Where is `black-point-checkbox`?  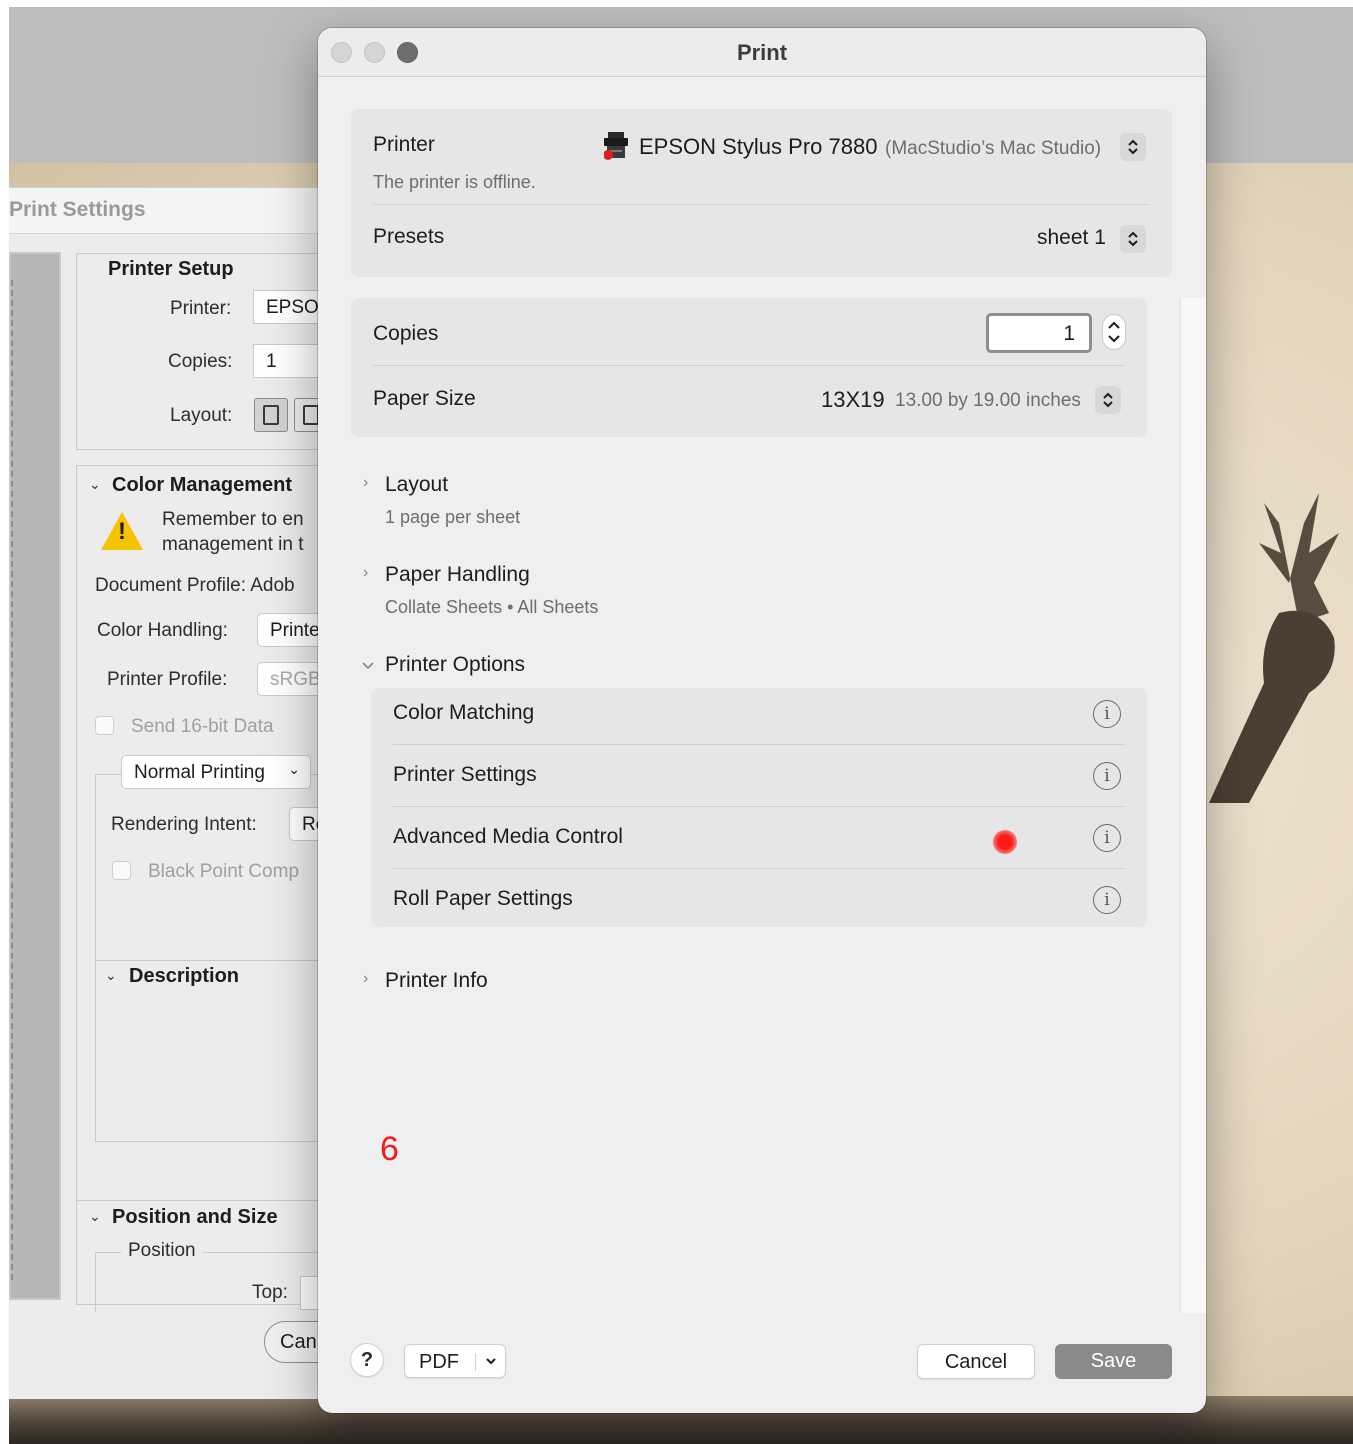
black-point-checkbox is located at coordinates (121, 870).